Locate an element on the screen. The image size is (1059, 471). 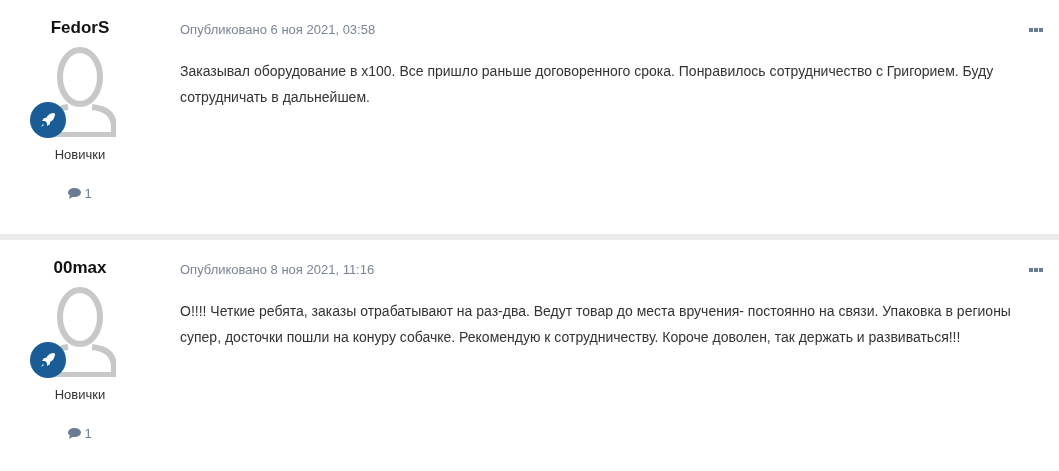
author-name: 00max is located at coordinates (80, 268).